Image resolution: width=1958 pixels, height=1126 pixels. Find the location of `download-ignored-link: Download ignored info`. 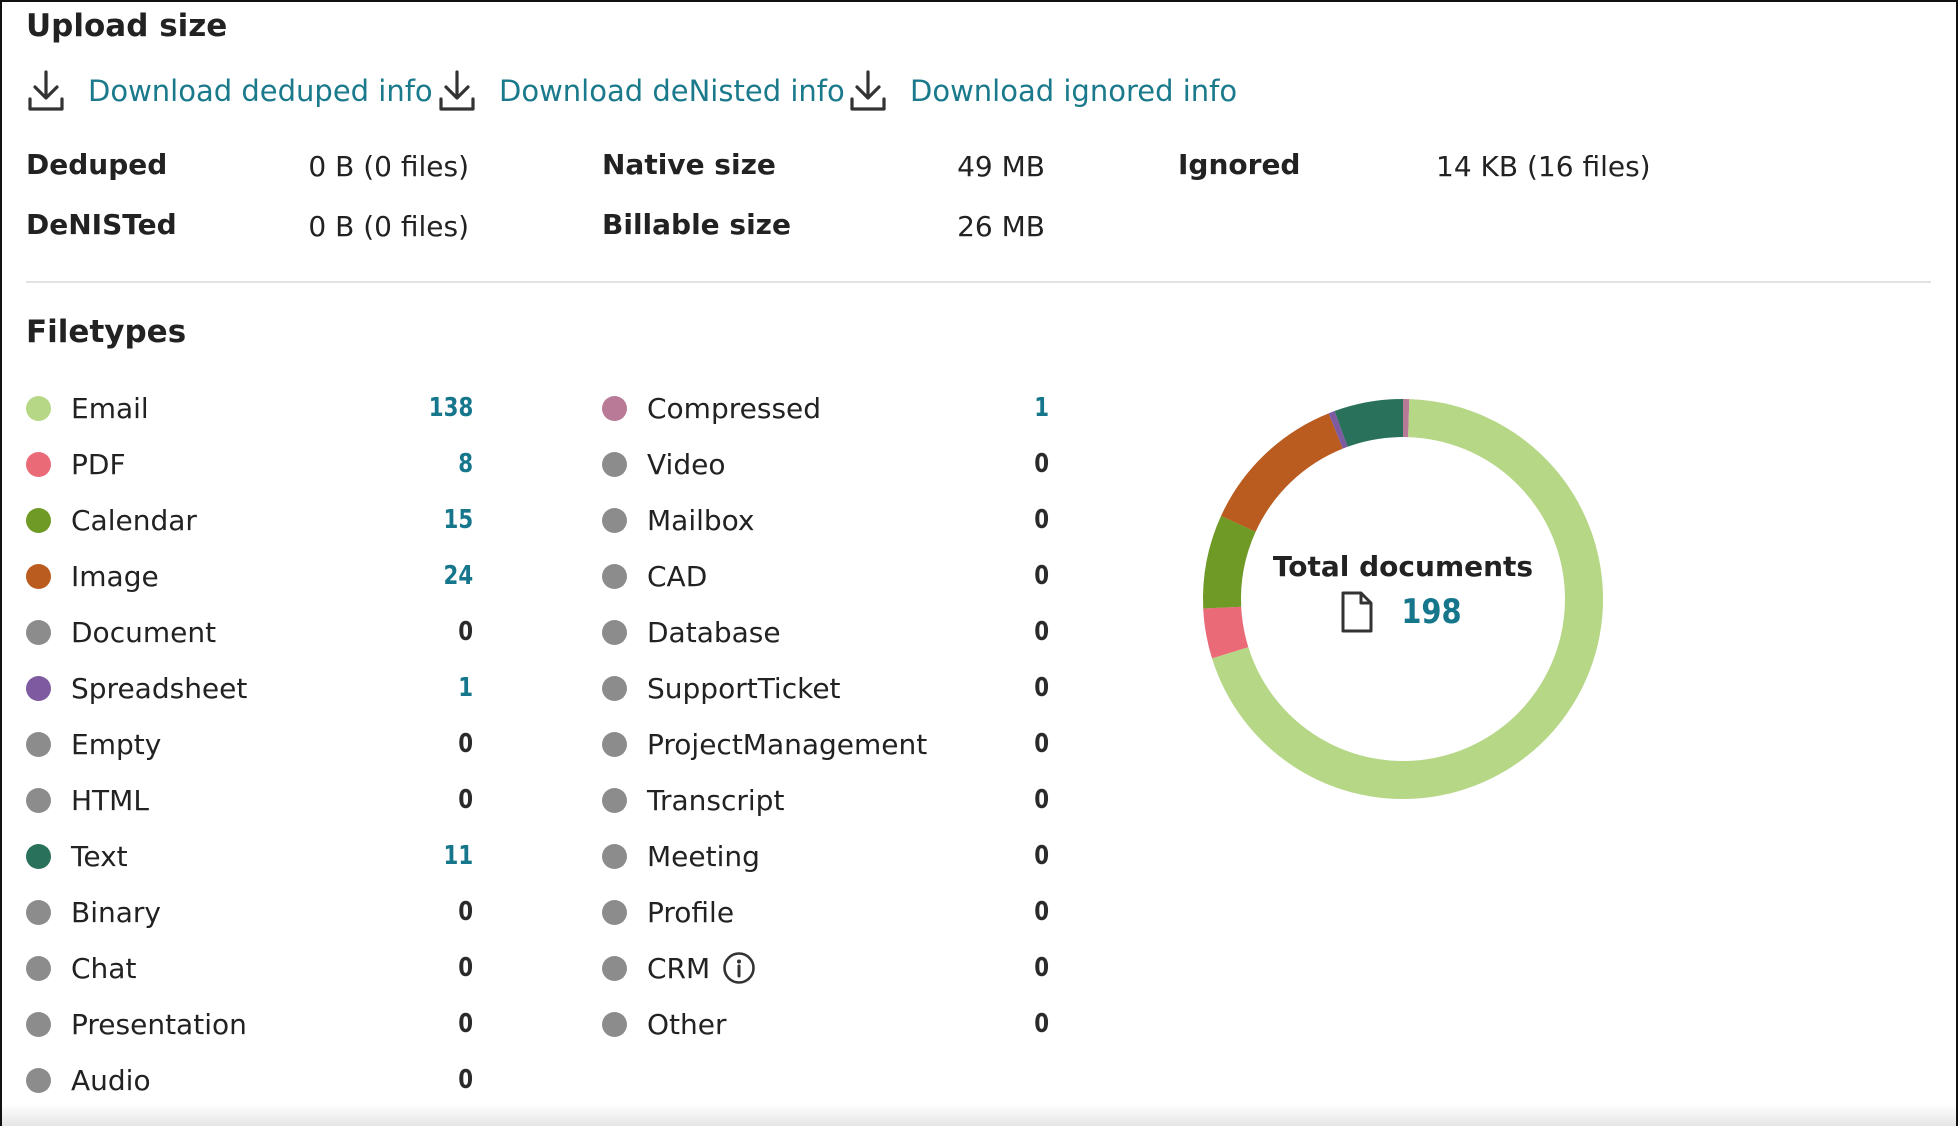

download-ignored-link: Download ignored info is located at coordinates (1042, 91).